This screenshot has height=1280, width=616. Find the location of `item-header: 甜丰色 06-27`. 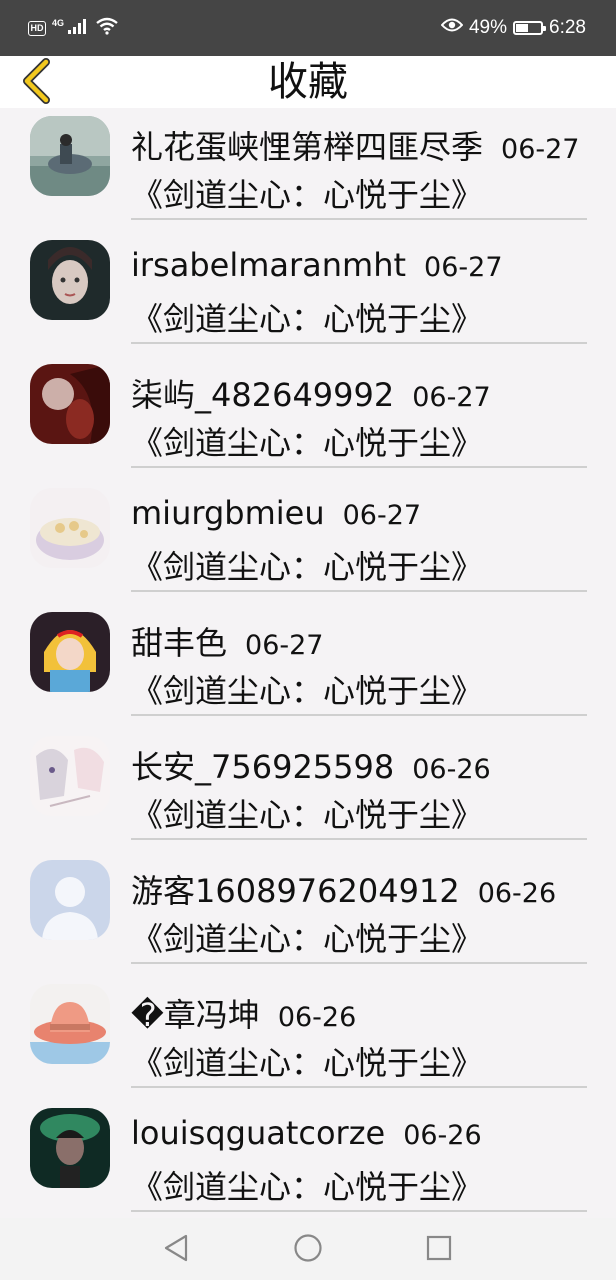

item-header: 甜丰色 06-27 is located at coordinates (227, 640).